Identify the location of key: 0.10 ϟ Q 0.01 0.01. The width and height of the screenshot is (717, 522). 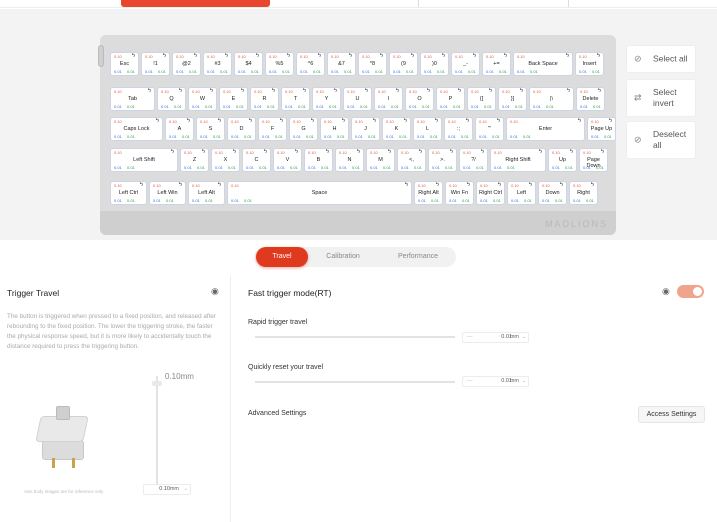
(171, 99).